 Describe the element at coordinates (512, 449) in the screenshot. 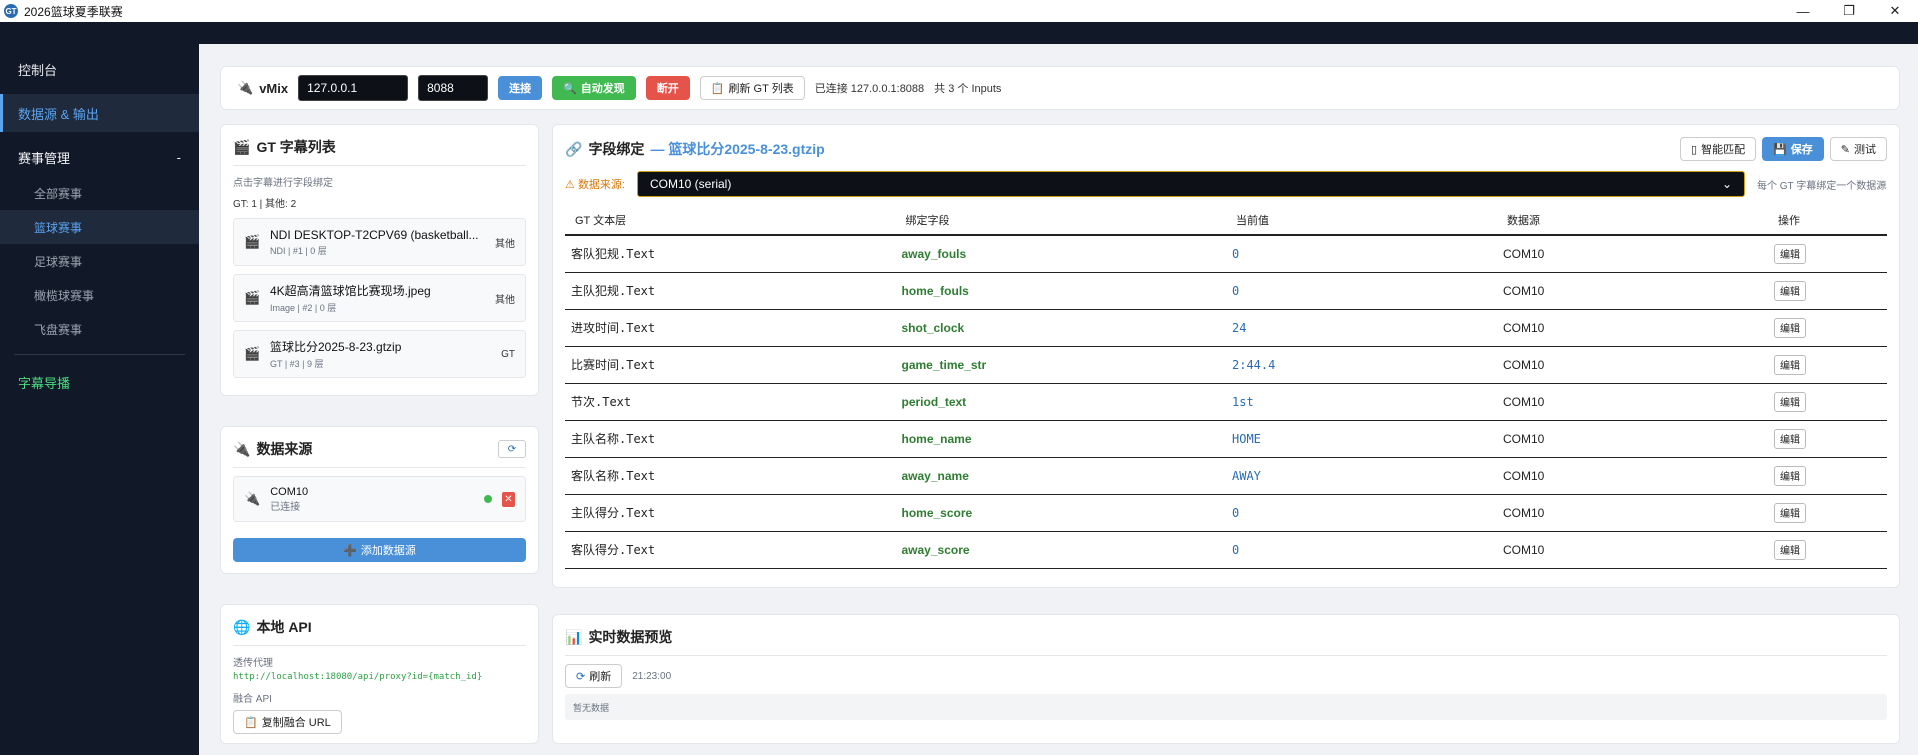

I see `refresh-datasource-button: ⟳` at that location.